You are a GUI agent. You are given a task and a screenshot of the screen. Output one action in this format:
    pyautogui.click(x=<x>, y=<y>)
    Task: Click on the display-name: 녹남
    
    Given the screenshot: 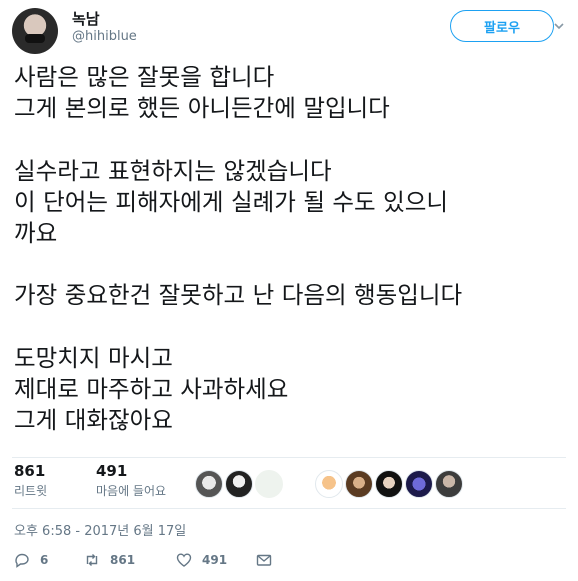 What is the action you would take?
    pyautogui.click(x=86, y=18)
    